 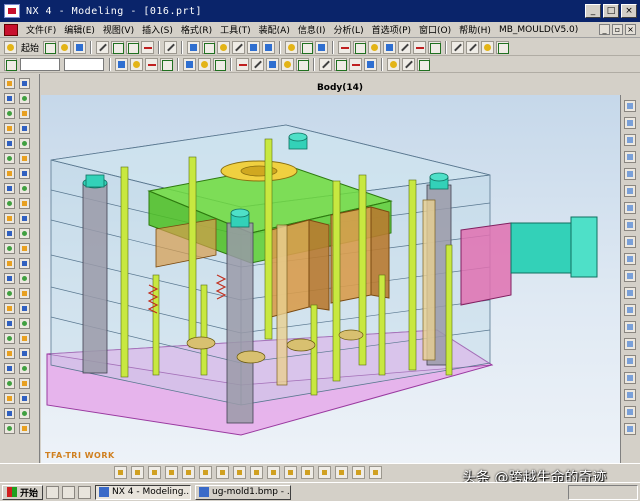 I want to click on save-icon, so click(x=80, y=47).